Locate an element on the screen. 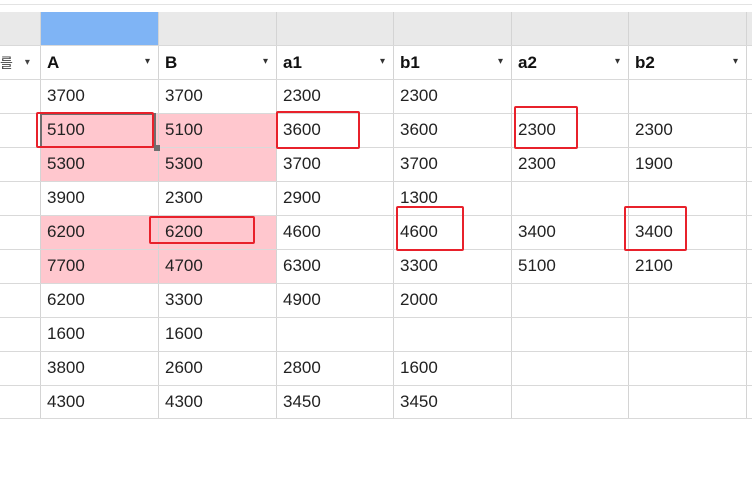  table-cell: 3600 is located at coordinates (452, 130).